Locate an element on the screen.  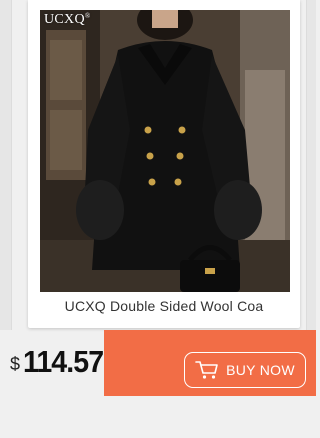
price-amount: 114.57 is located at coordinates (63, 361).